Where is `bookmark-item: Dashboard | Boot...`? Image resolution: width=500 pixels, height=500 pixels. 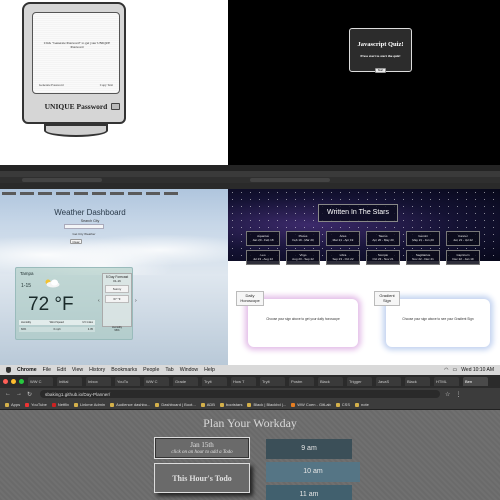
bookmark-item: Dashboard | Boot... is located at coordinates (175, 404).